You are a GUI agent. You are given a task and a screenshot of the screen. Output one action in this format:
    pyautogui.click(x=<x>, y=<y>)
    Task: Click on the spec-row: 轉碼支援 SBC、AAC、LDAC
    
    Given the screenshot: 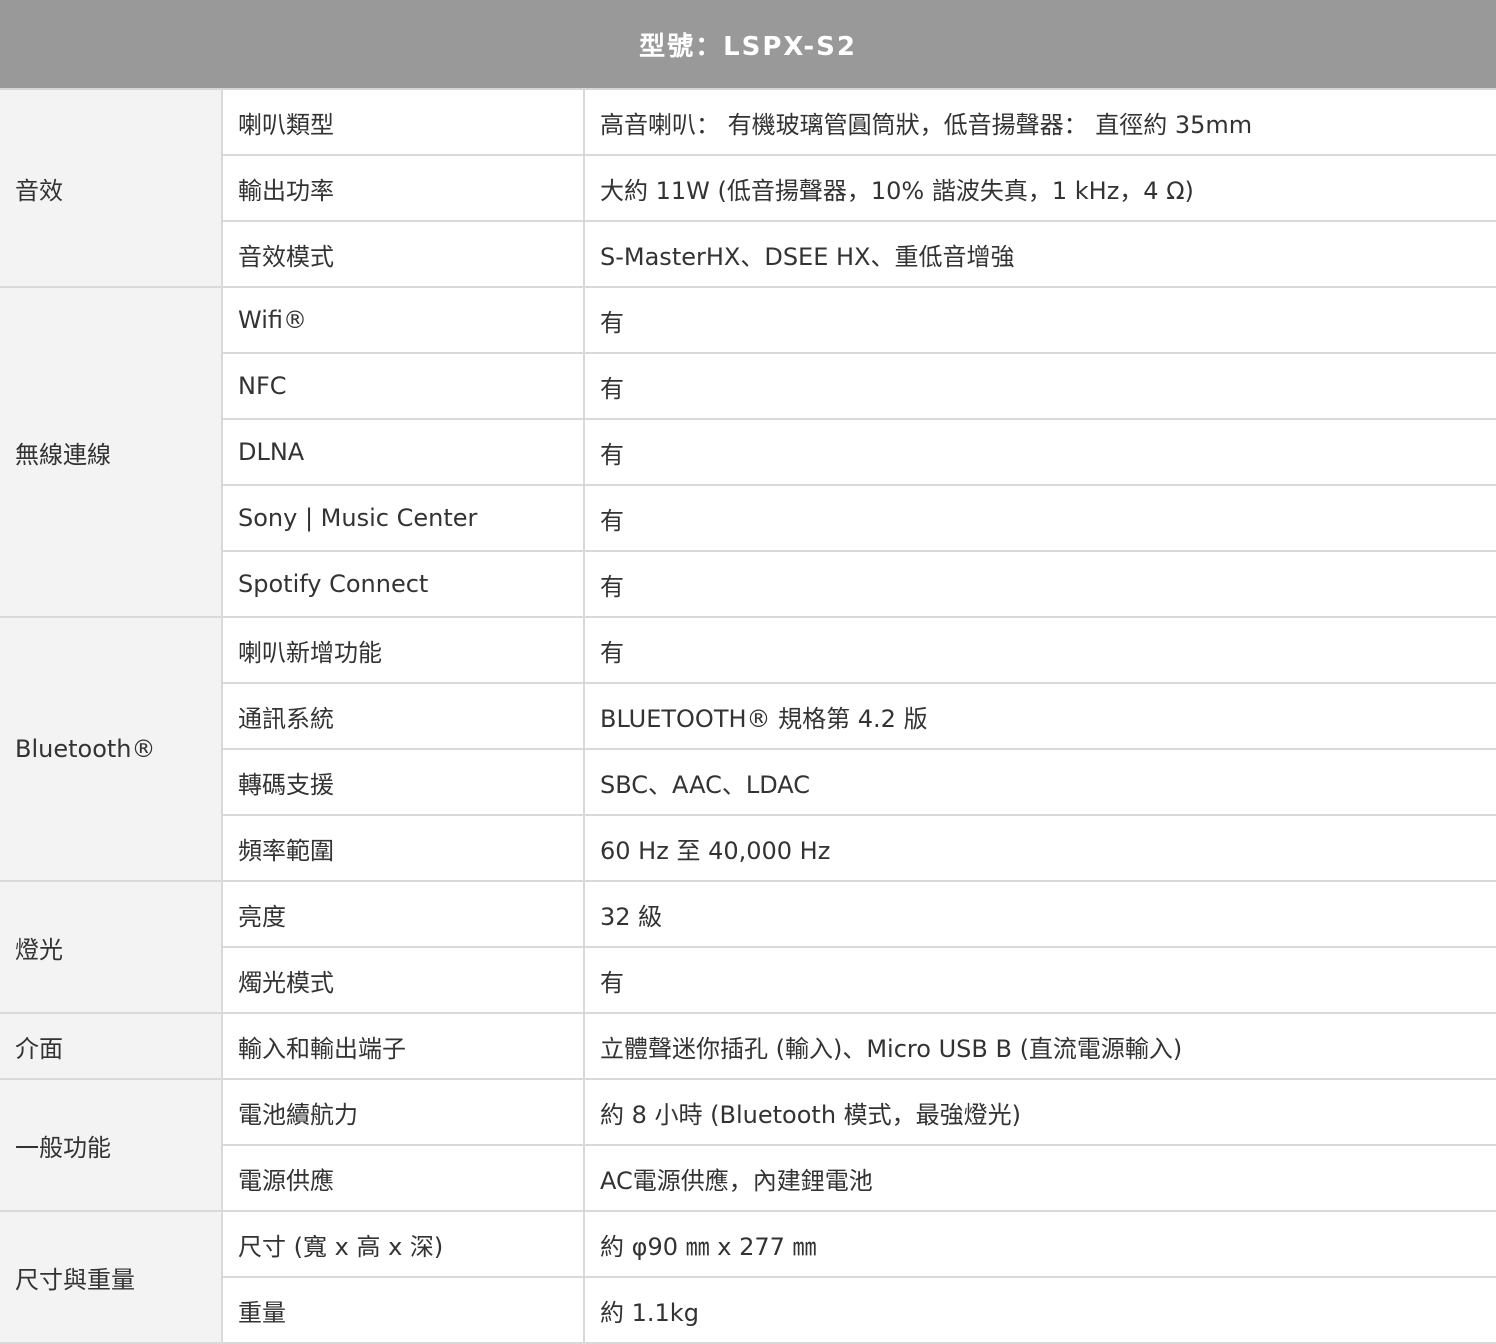 What is the action you would take?
    pyautogui.click(x=748, y=782)
    